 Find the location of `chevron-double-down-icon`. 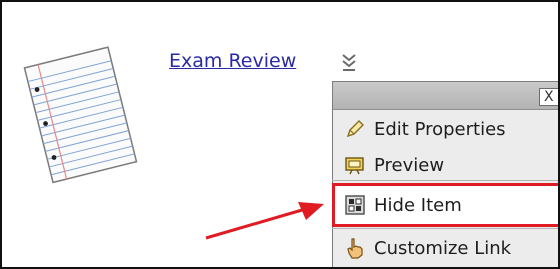

chevron-double-down-icon is located at coordinates (349, 63).